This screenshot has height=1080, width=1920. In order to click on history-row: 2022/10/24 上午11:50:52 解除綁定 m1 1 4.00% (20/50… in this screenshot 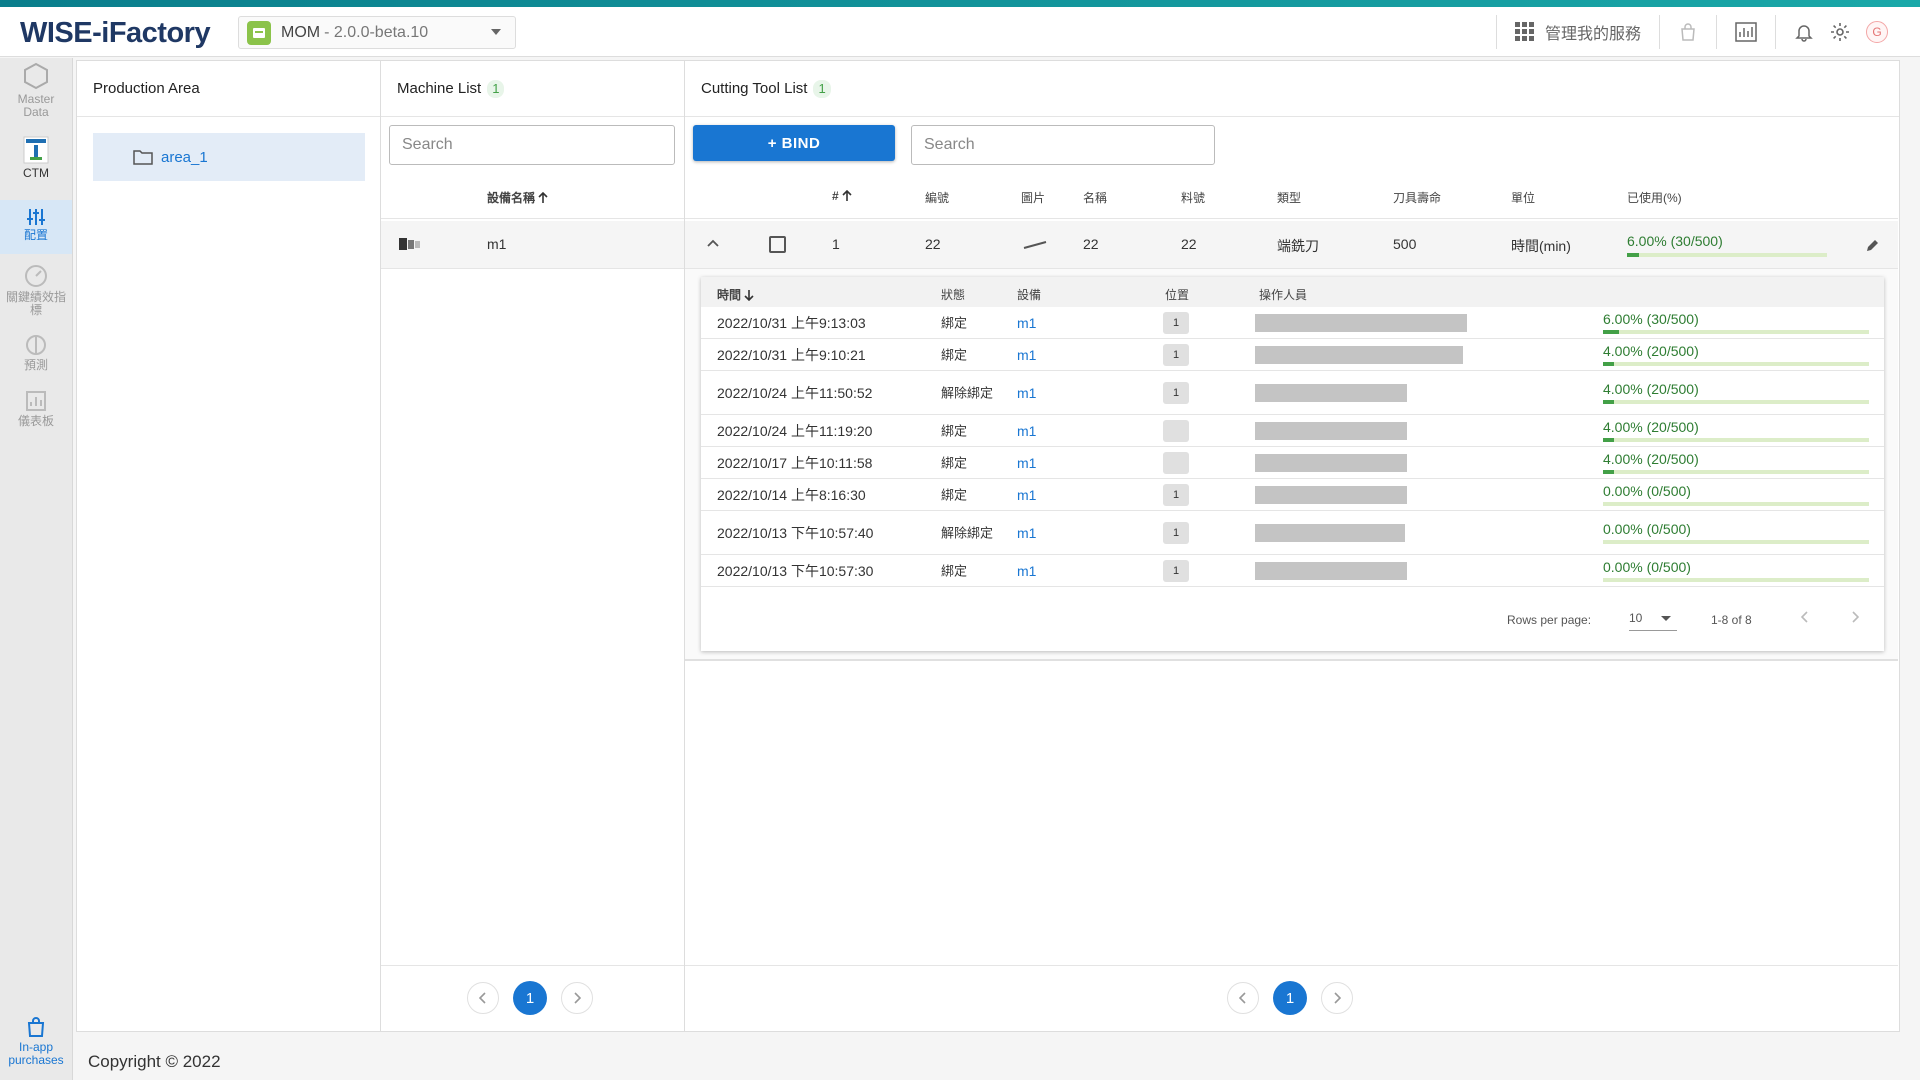, I will do `click(1292, 393)`.